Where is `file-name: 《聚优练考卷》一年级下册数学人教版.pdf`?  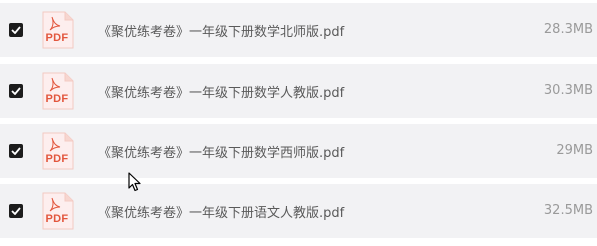 file-name: 《聚优练考卷》一年级下册数学人教版.pdf is located at coordinates (221, 93).